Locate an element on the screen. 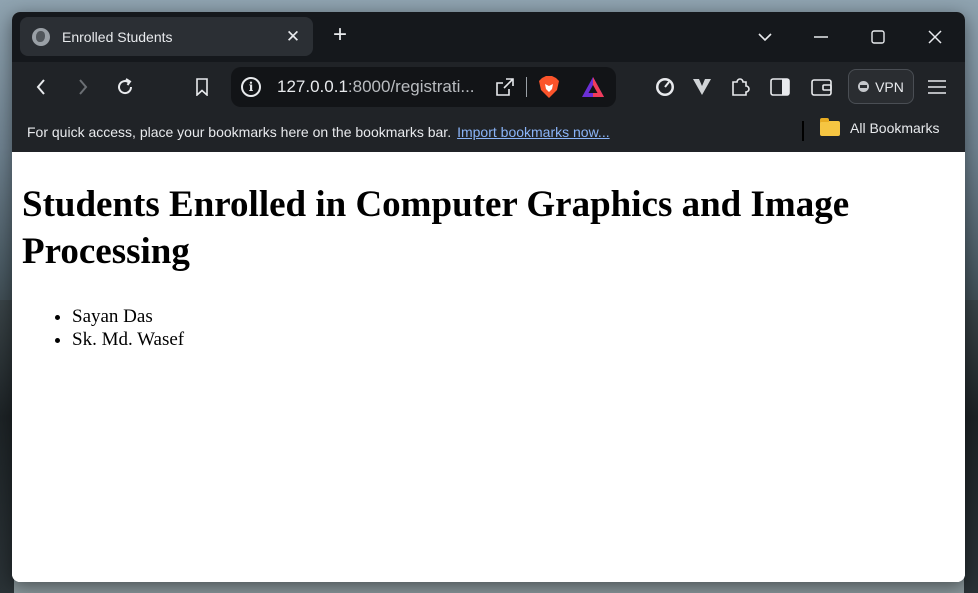 The image size is (978, 593). globe-icon is located at coordinates (41, 36).